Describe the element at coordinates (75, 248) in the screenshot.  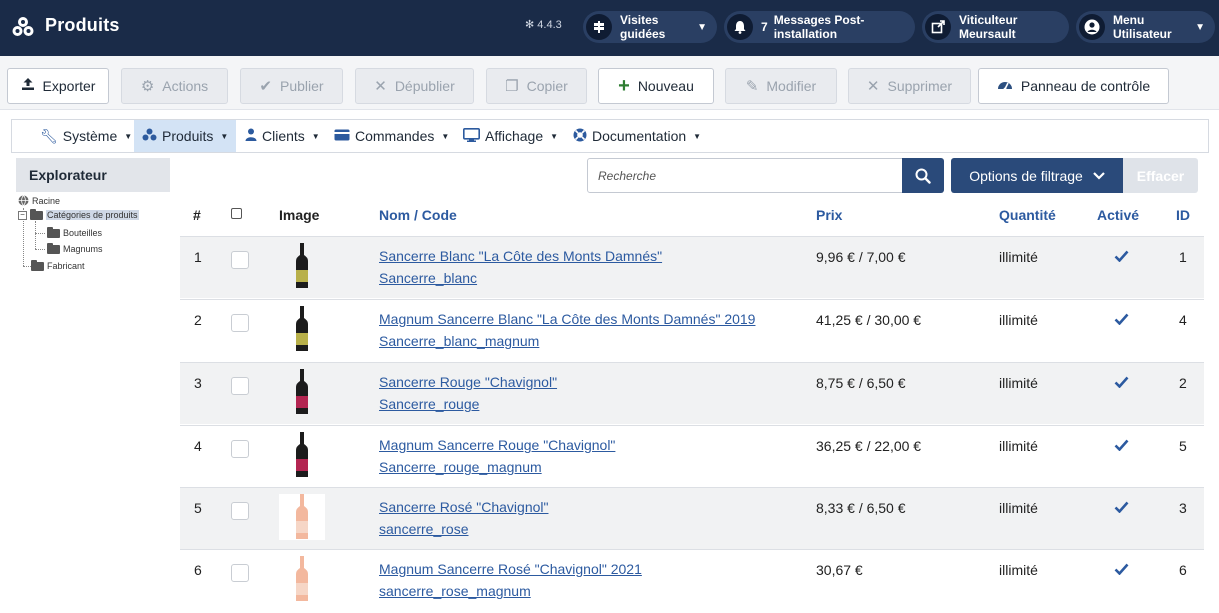
I see `tree-item-magnums: Magnums` at that location.